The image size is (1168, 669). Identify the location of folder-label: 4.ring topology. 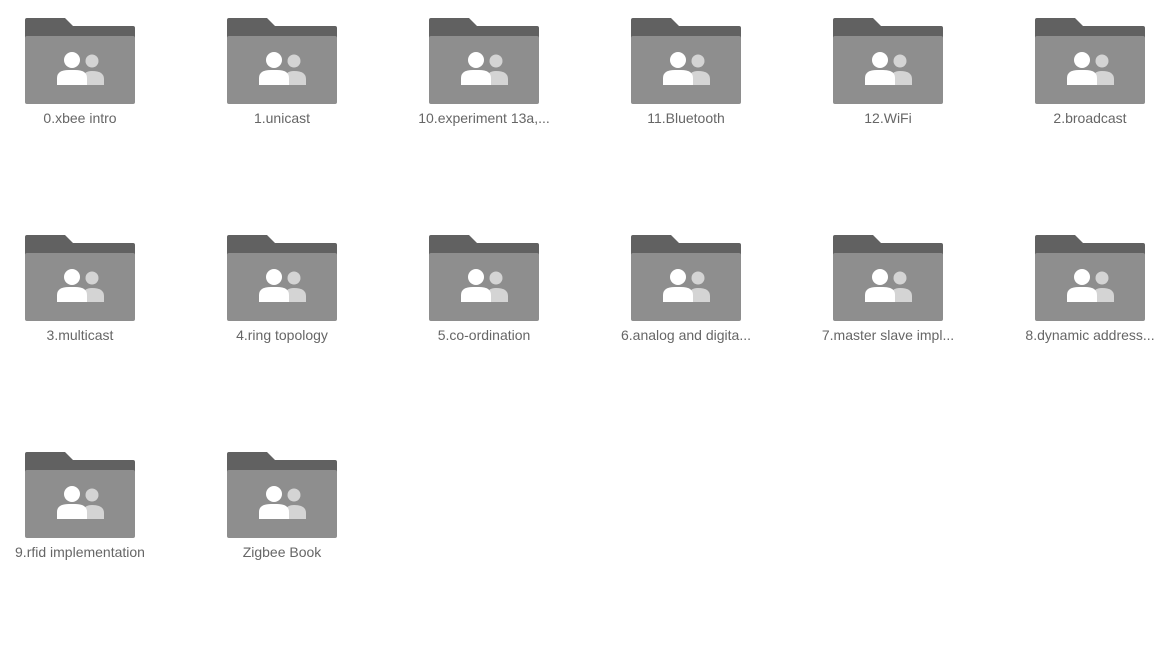
(282, 335).